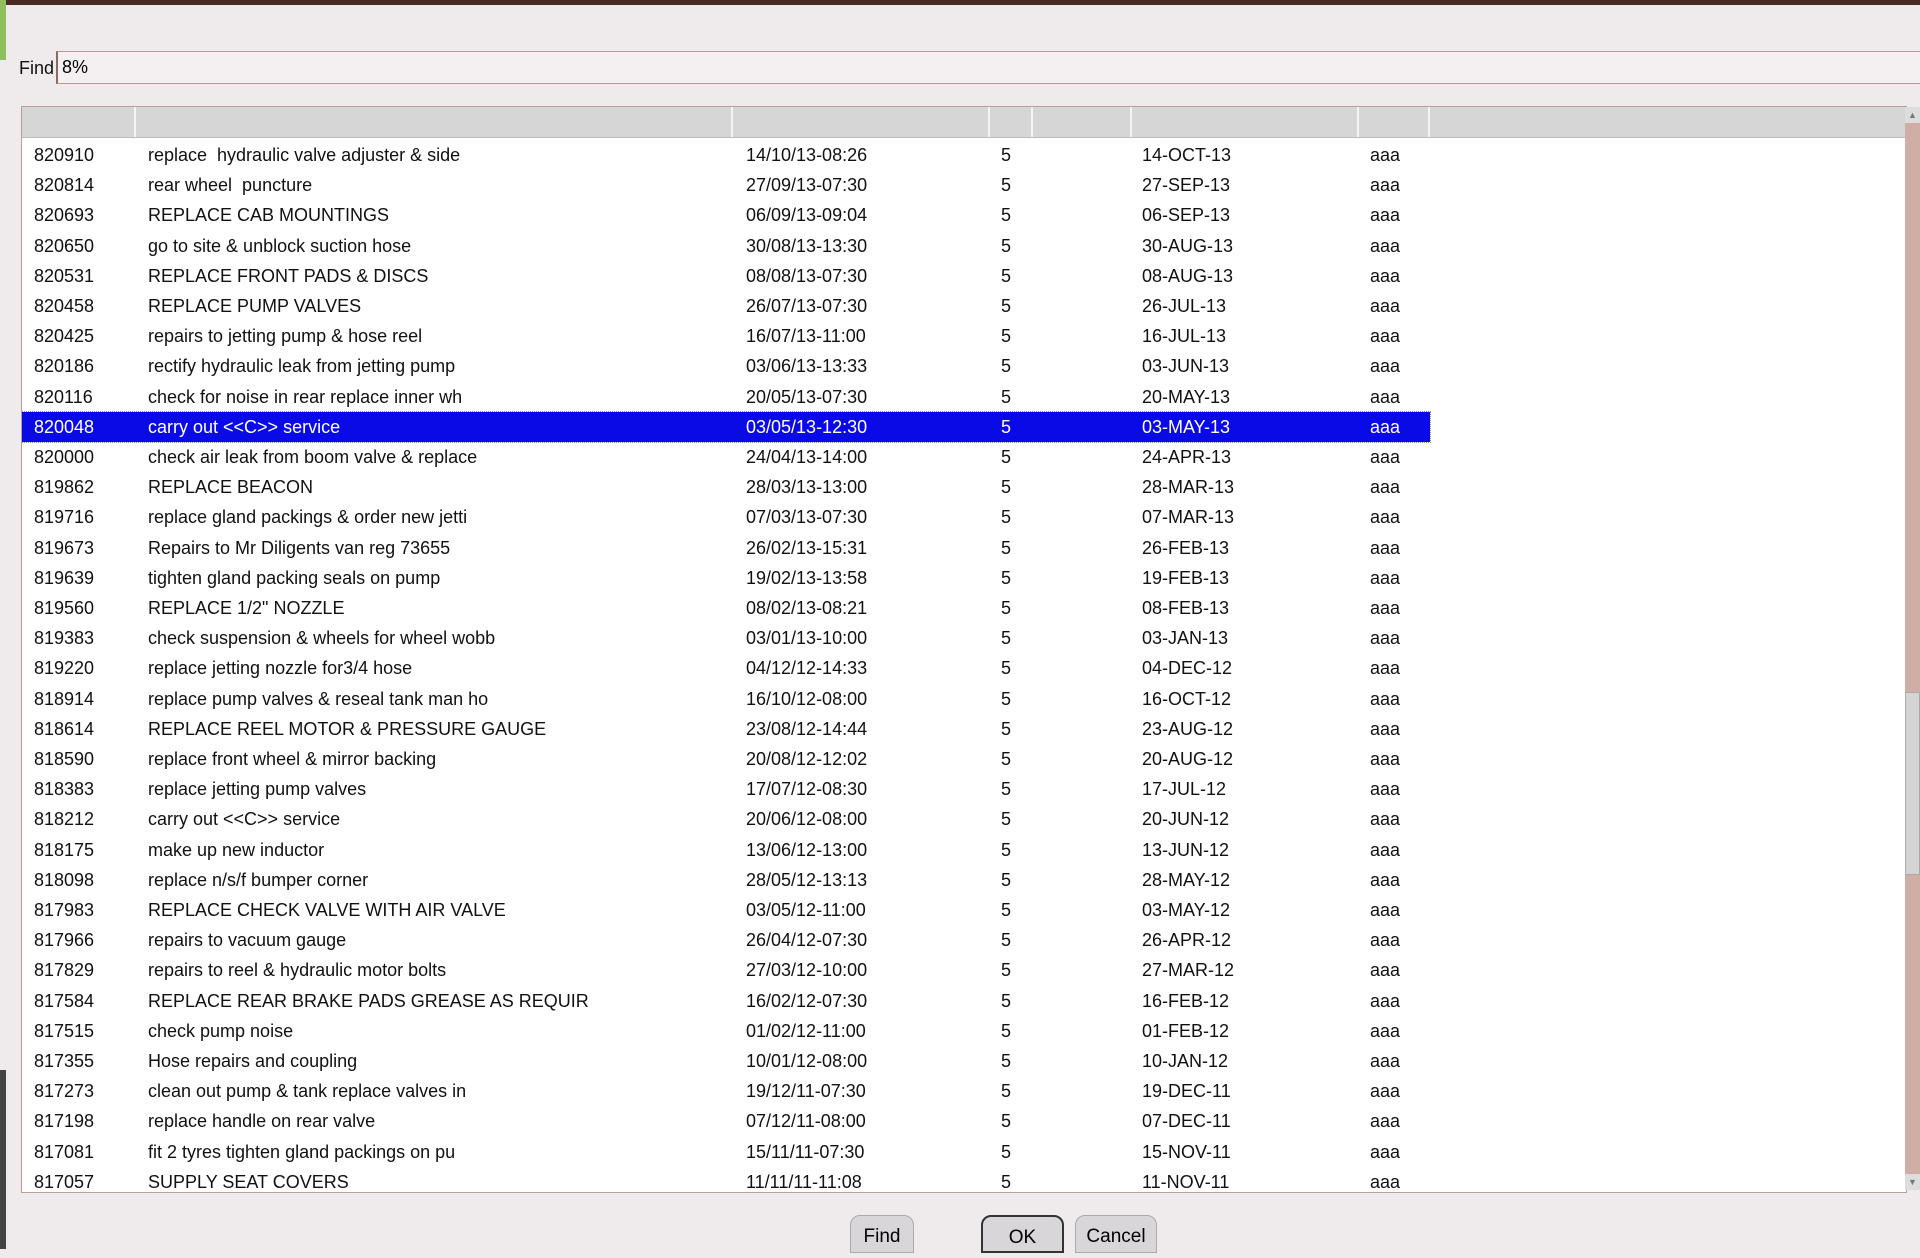 The image size is (1920, 1258). I want to click on cell-datetime: 26/02/13-15:31, so click(807, 547).